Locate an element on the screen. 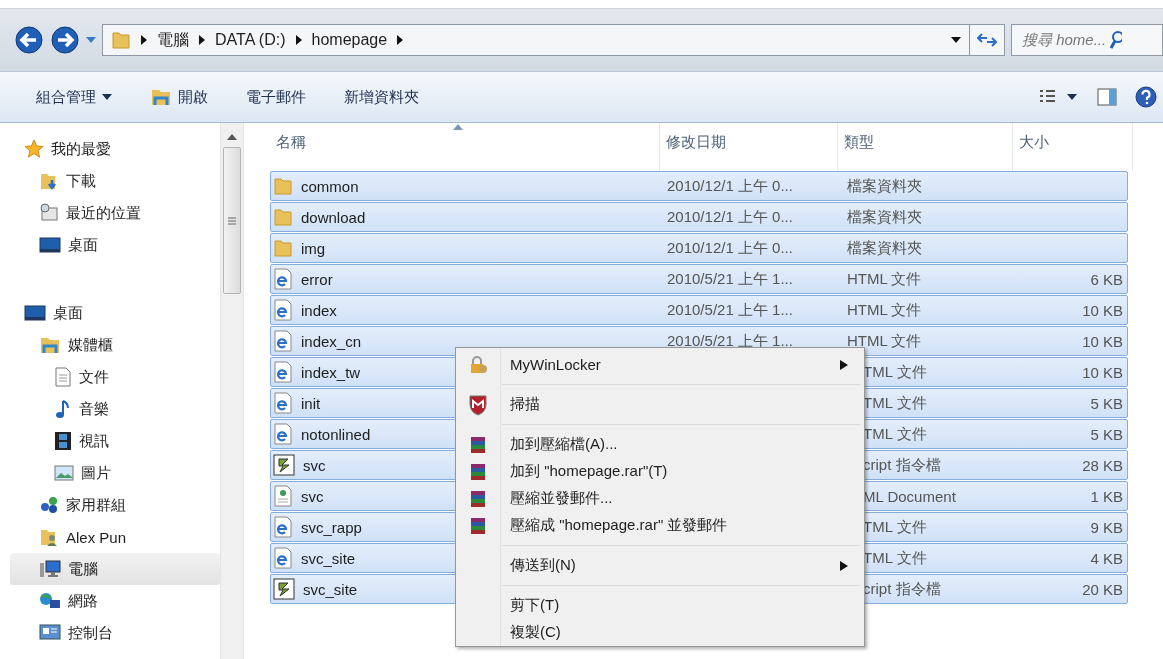 This screenshot has width=1163, height=659. file-name: index_cn is located at coordinates (331, 341).